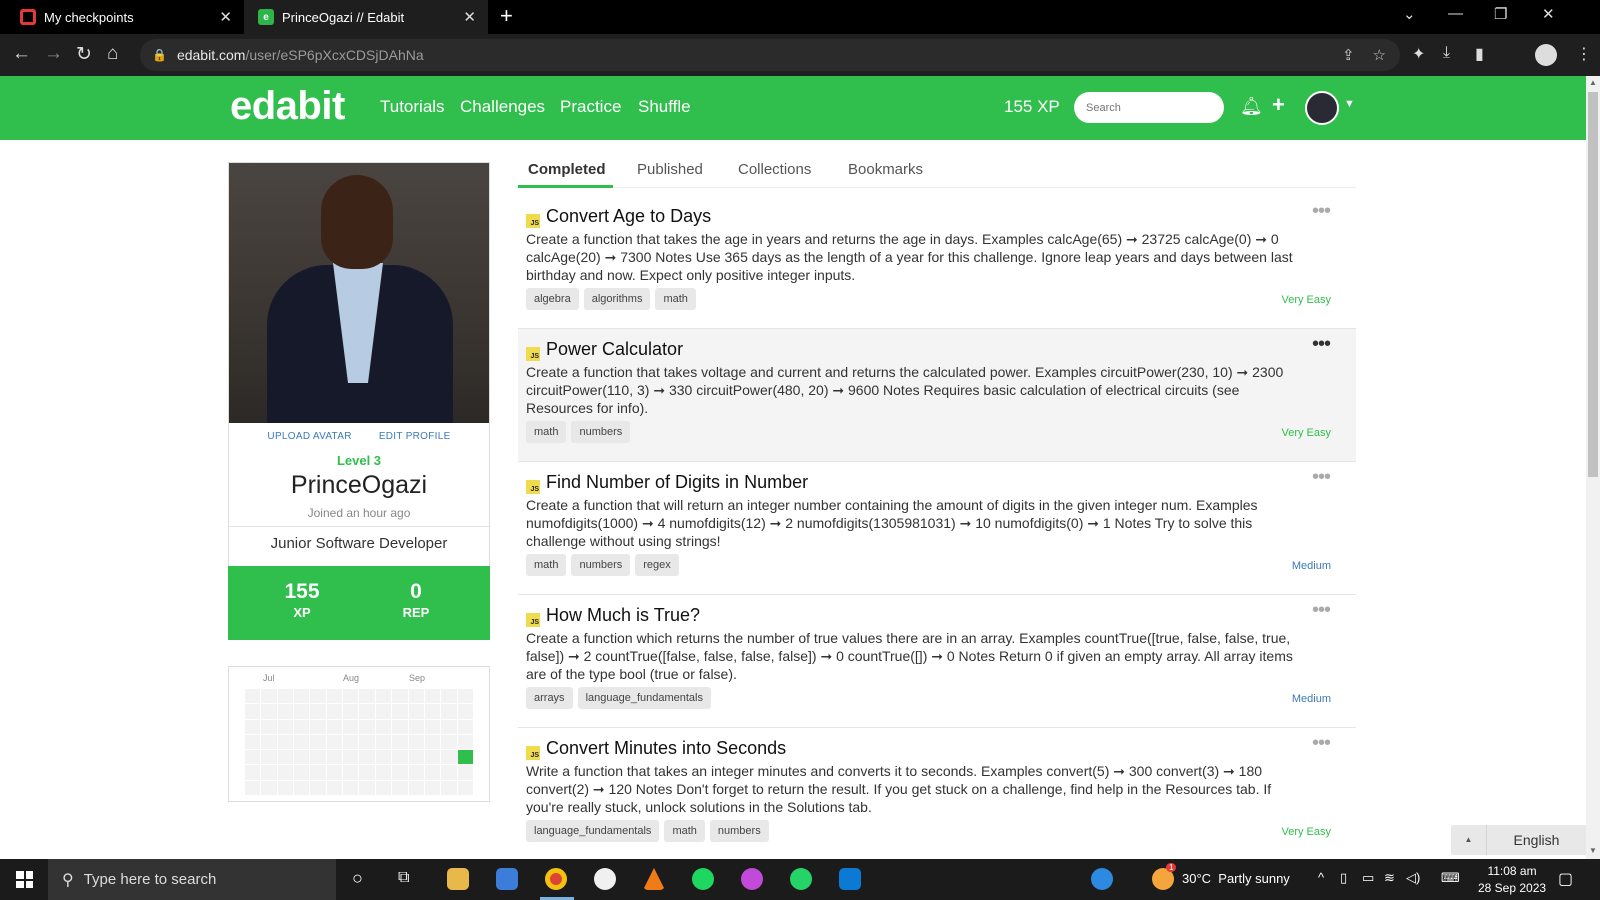 This screenshot has height=900, width=1600. Describe the element at coordinates (801, 879) in the screenshot. I see `whatsapp-icon` at that location.